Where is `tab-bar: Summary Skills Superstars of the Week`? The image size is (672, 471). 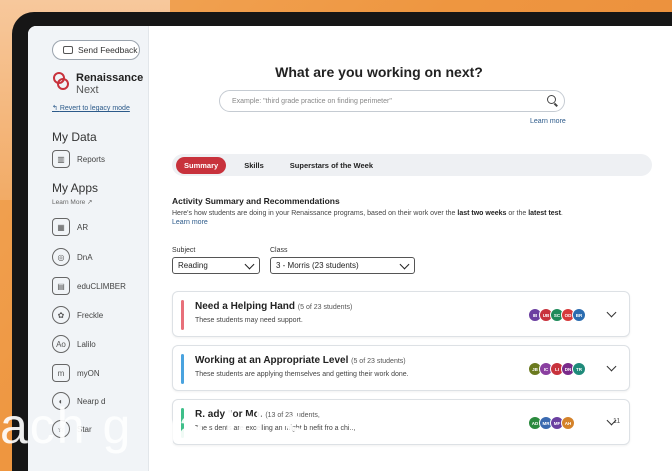
tab-bar: Summary Skills Superstars of the Week is located at coordinates (412, 165).